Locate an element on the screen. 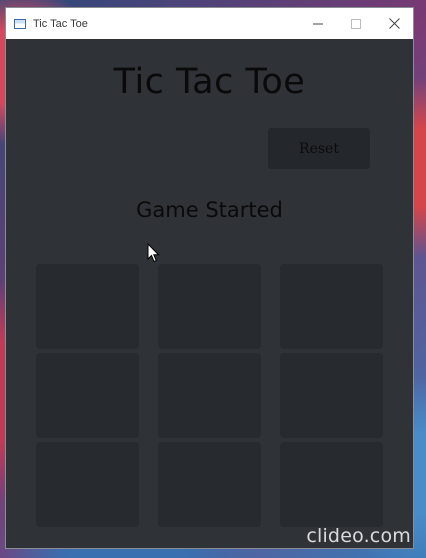 Image resolution: width=426 pixels, height=558 pixels. mouse-cursor-icon is located at coordinates (153, 253).